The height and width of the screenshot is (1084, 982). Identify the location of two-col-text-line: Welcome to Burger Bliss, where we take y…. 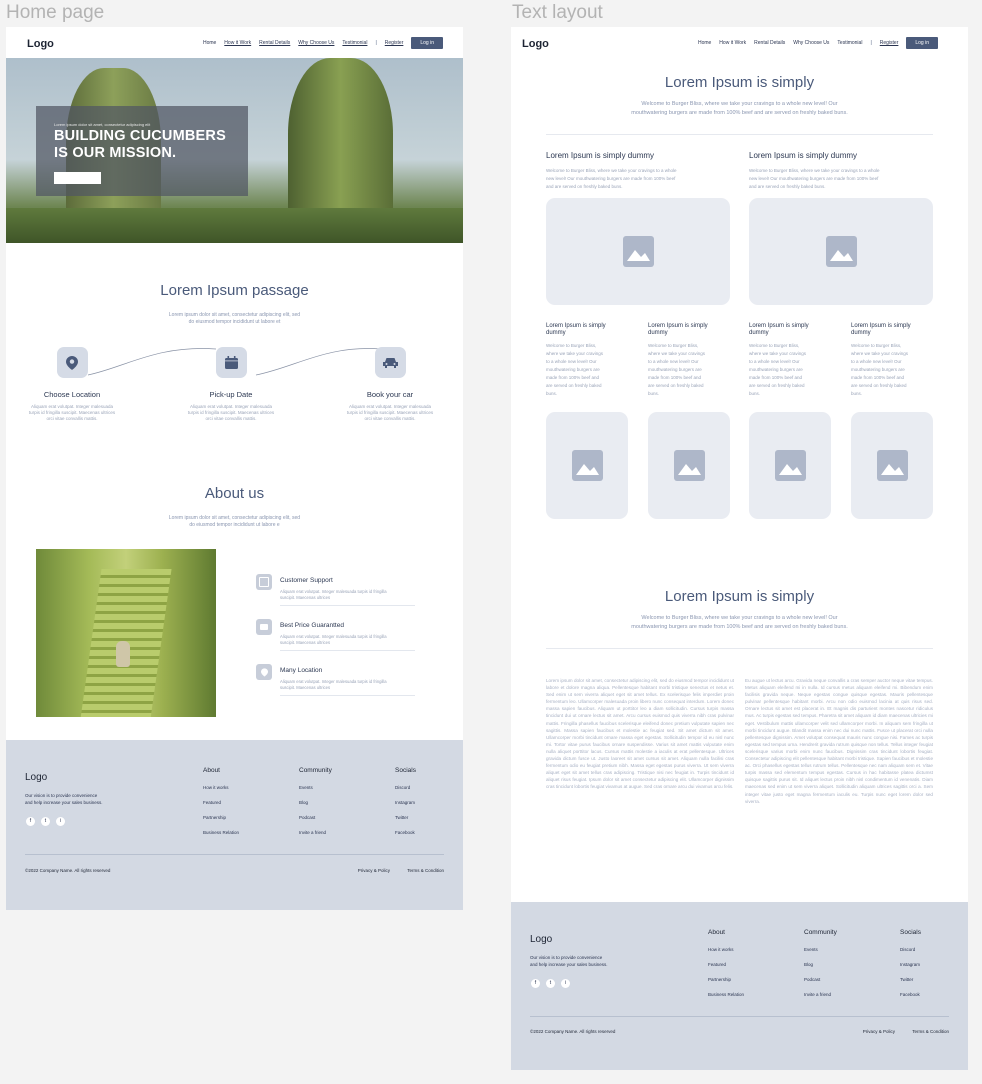
(814, 170).